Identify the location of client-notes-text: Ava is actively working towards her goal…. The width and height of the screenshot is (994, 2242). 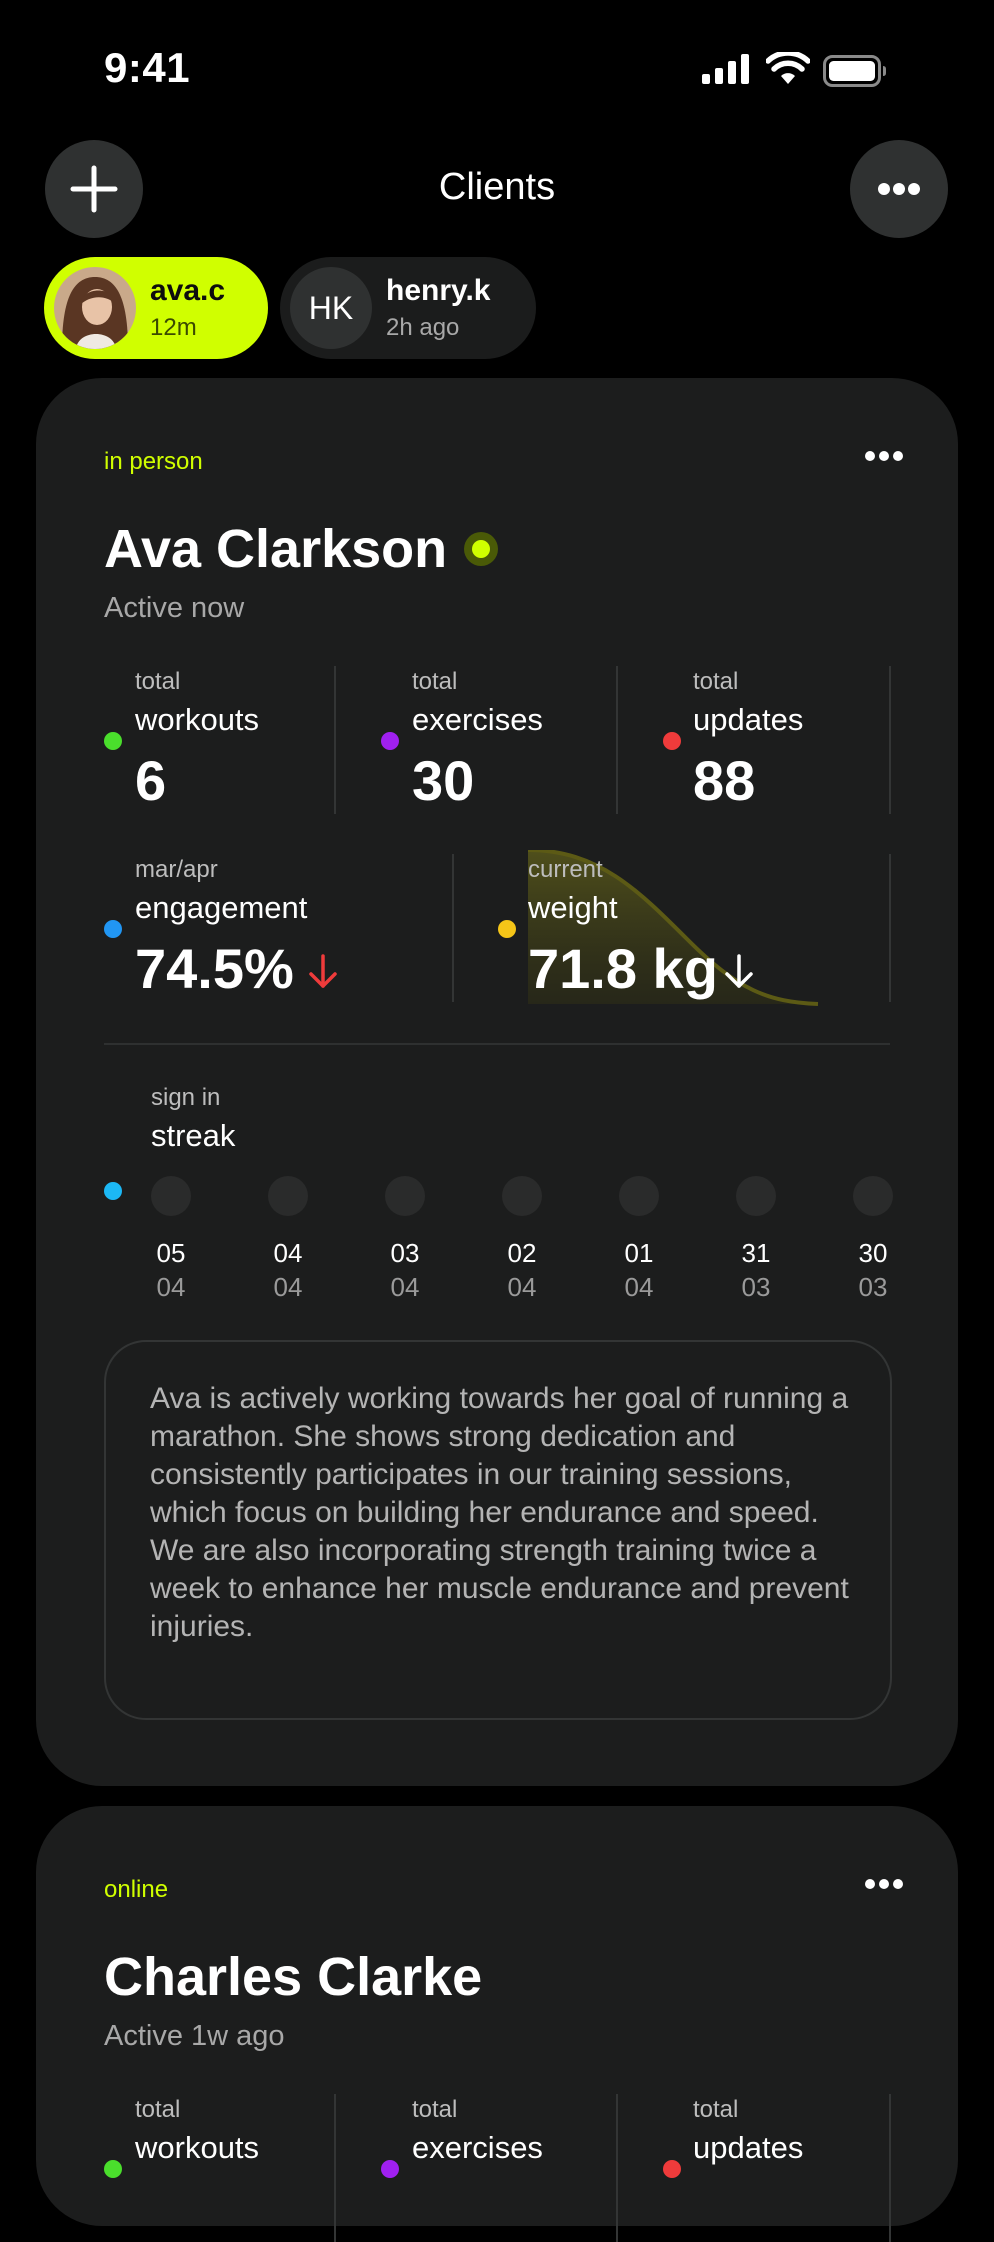
(499, 1512).